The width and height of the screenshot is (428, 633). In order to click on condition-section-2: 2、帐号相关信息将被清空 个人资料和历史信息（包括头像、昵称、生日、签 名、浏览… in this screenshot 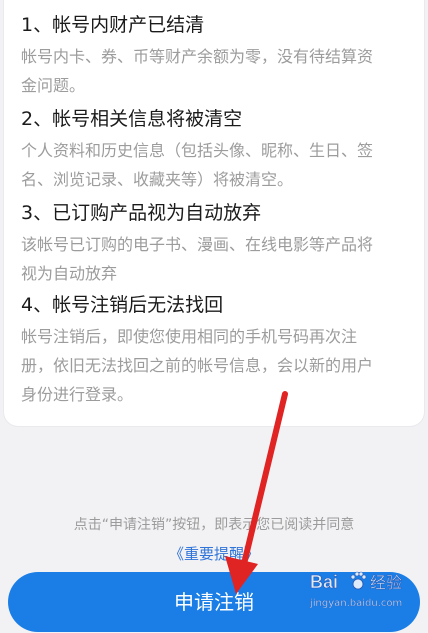, I will do `click(219, 149)`.